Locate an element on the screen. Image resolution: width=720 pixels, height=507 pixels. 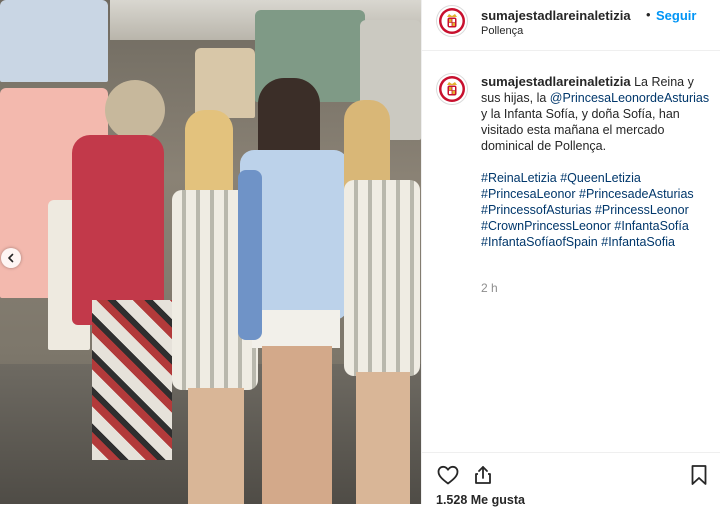
caption-author-avatar is located at coordinates (452, 89).